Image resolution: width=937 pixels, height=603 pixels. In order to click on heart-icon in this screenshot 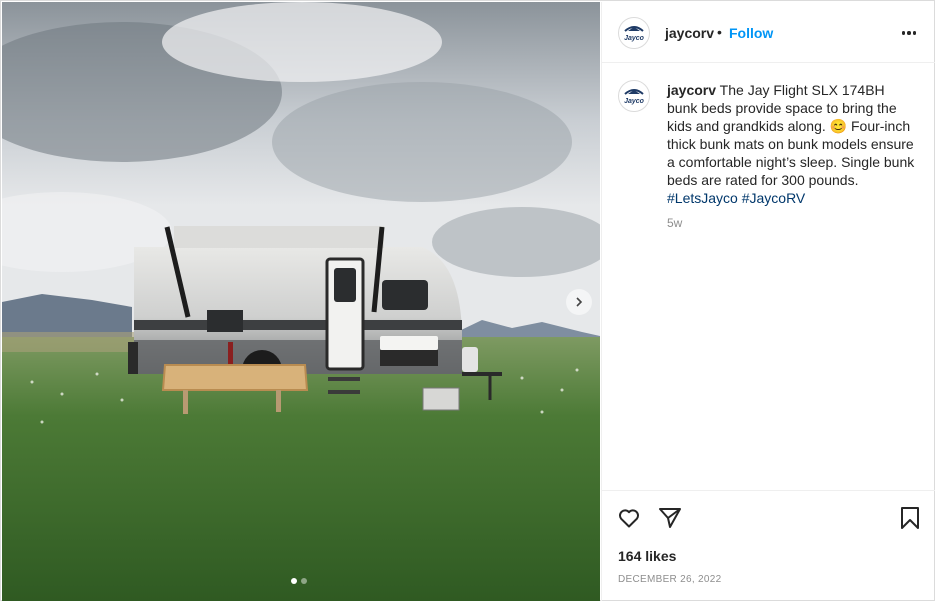, I will do `click(629, 518)`.